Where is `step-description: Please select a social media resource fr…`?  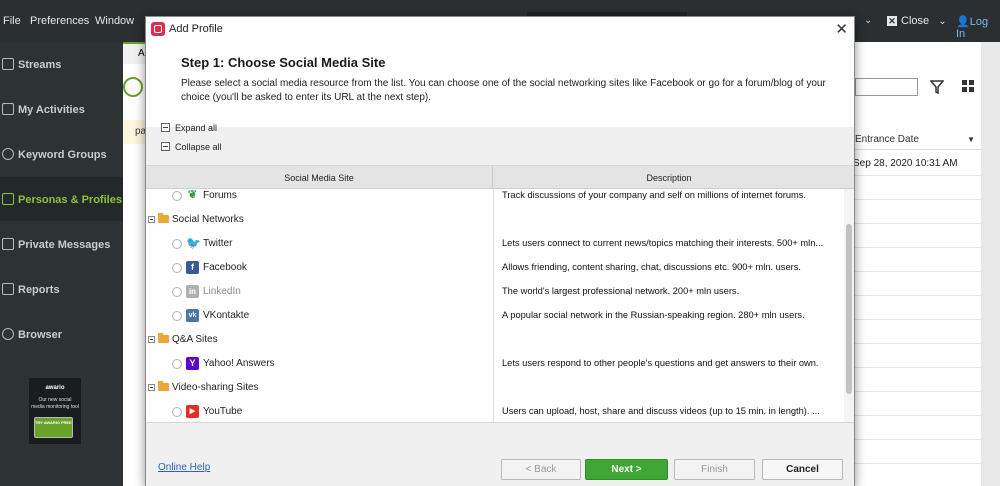
step-description: Please select a social media resource fr… is located at coordinates (503, 90).